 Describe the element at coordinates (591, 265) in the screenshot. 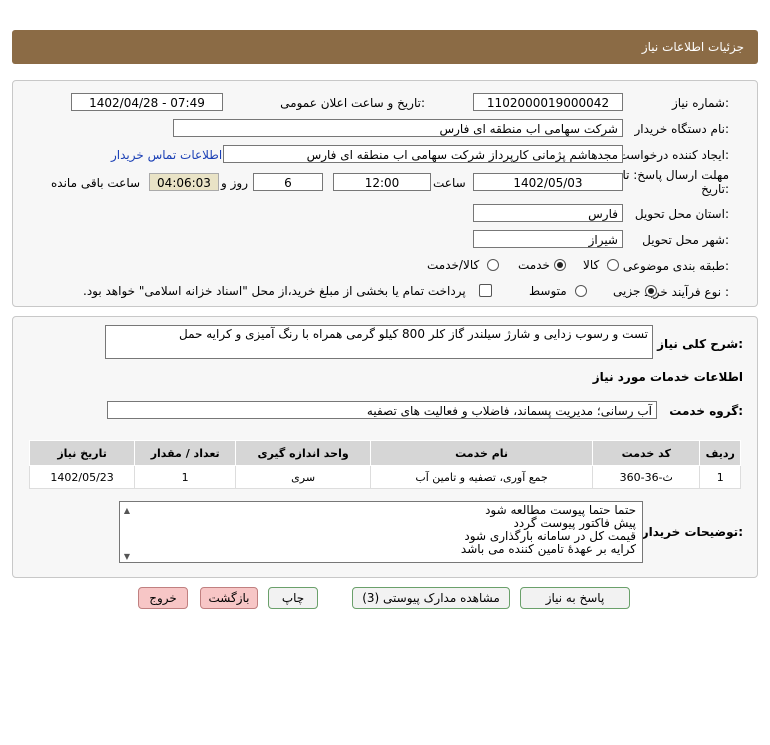

I see `category-option-goods: کالا` at that location.